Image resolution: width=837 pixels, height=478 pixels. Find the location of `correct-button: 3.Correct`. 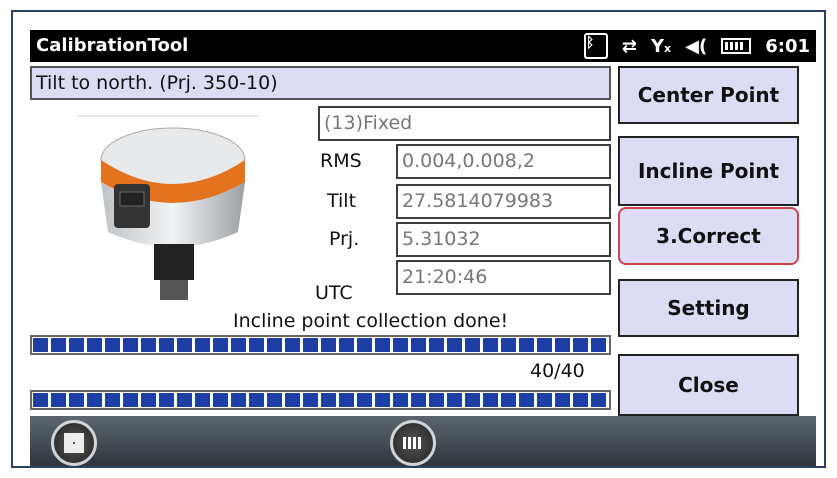

correct-button: 3.Correct is located at coordinates (708, 236).